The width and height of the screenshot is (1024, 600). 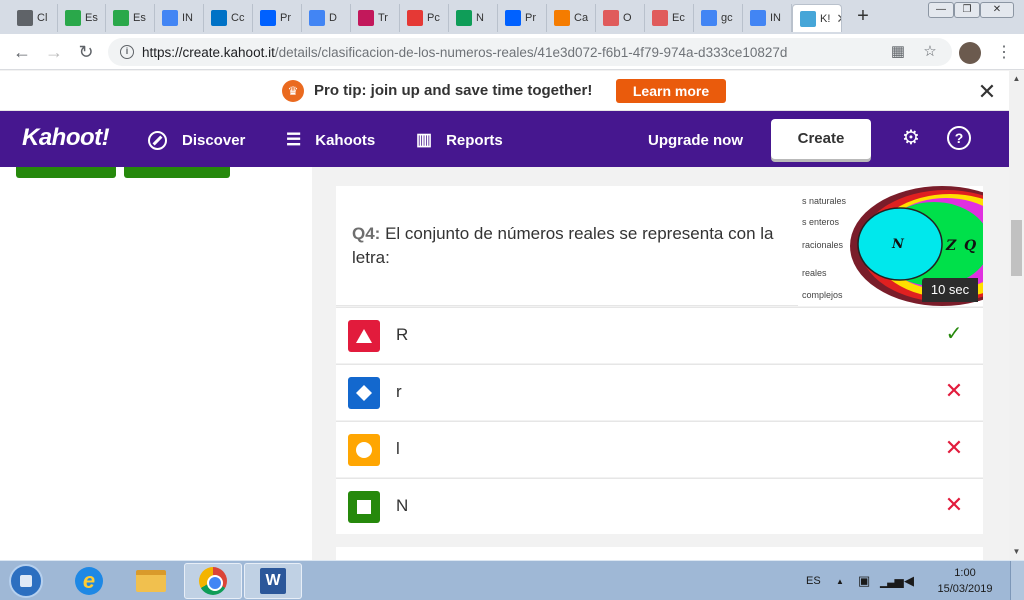 What do you see at coordinates (863, 16) in the screenshot?
I see `new-tab-button: +` at bounding box center [863, 16].